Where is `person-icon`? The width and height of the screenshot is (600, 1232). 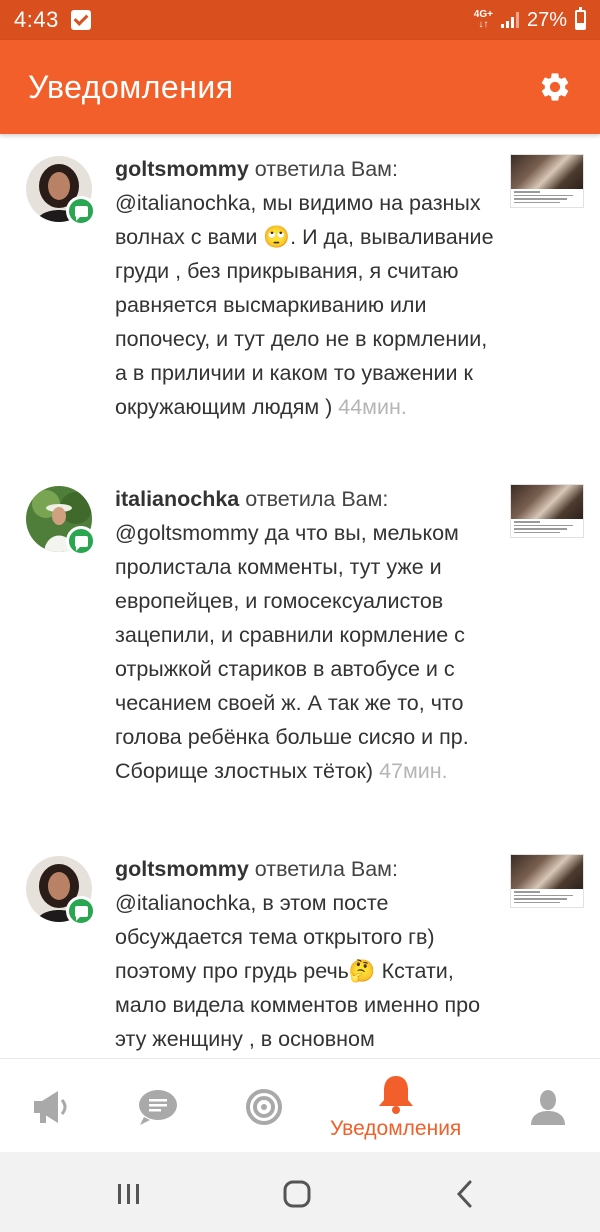 person-icon is located at coordinates (548, 1107).